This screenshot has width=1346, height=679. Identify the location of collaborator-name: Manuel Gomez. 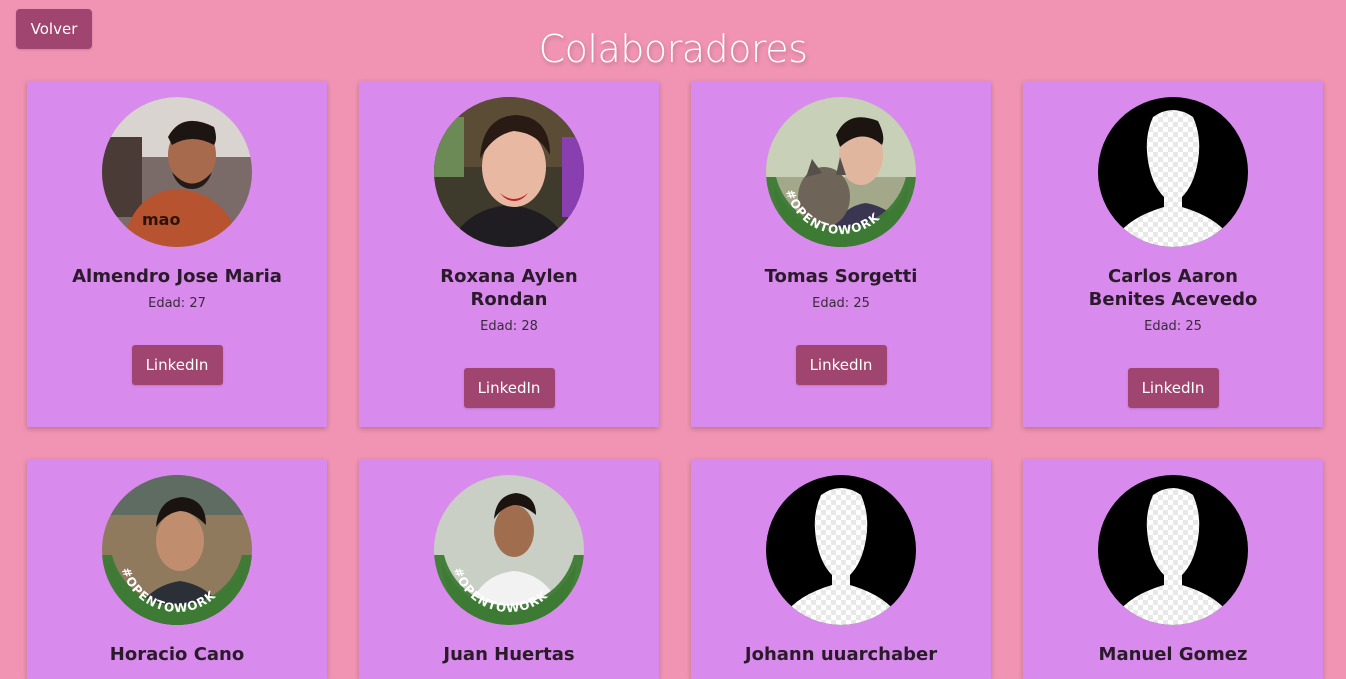
(1173, 654).